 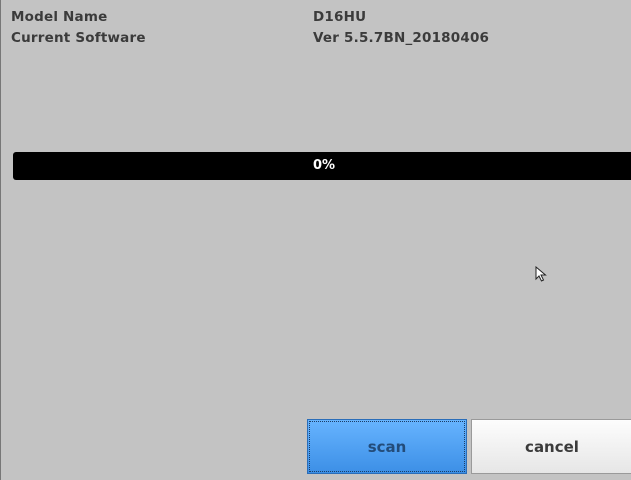 What do you see at coordinates (340, 17) in the screenshot?
I see `model-name-value: D16HU` at bounding box center [340, 17].